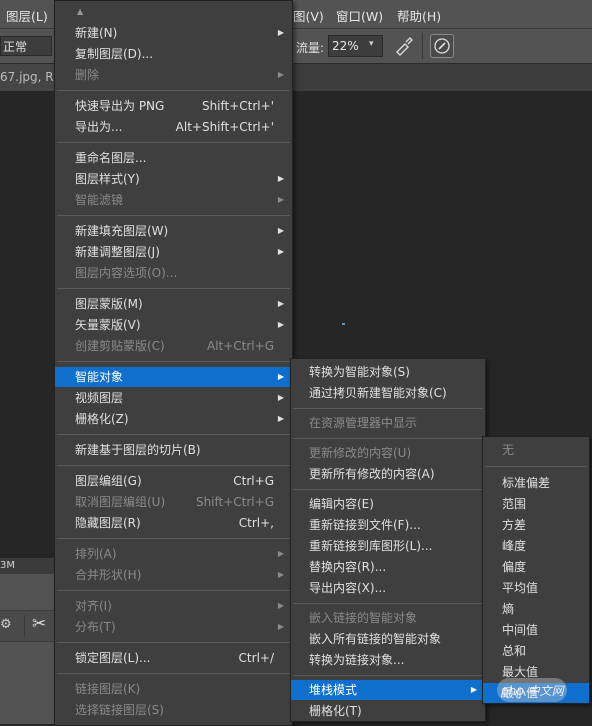  I want to click on layer-menu-item-19: 智能对象 ▶, so click(173, 377).